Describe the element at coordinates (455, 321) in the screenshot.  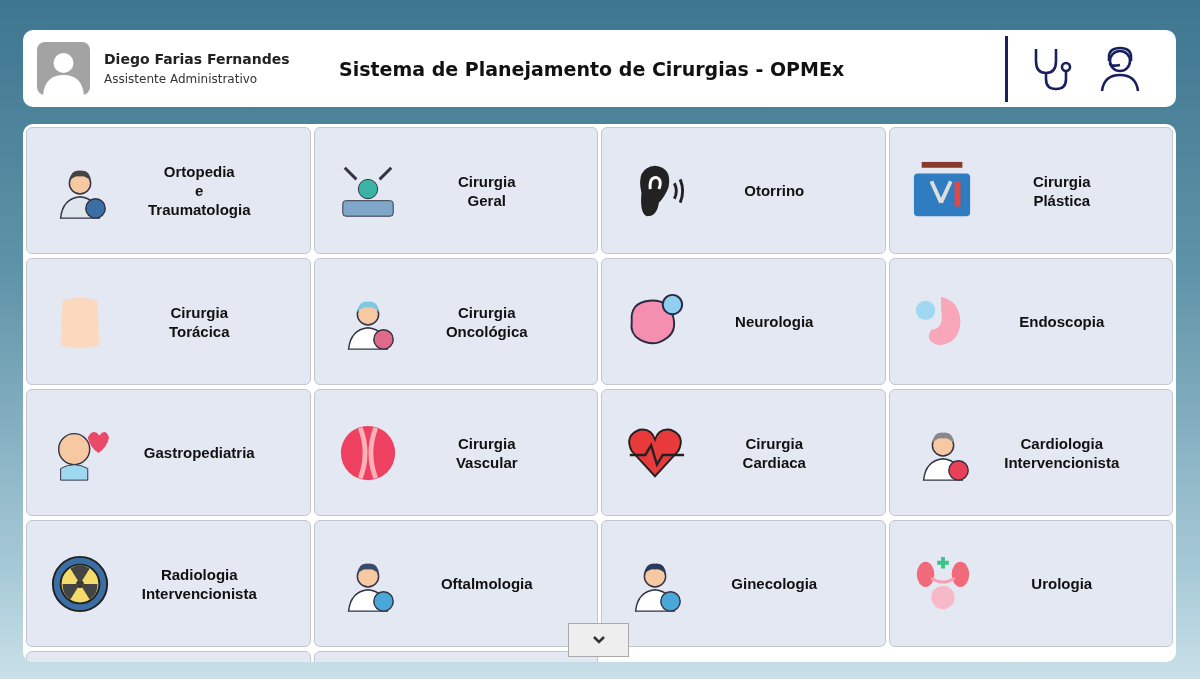
I see `specialty-tile: Cirurgia Oncológica` at that location.